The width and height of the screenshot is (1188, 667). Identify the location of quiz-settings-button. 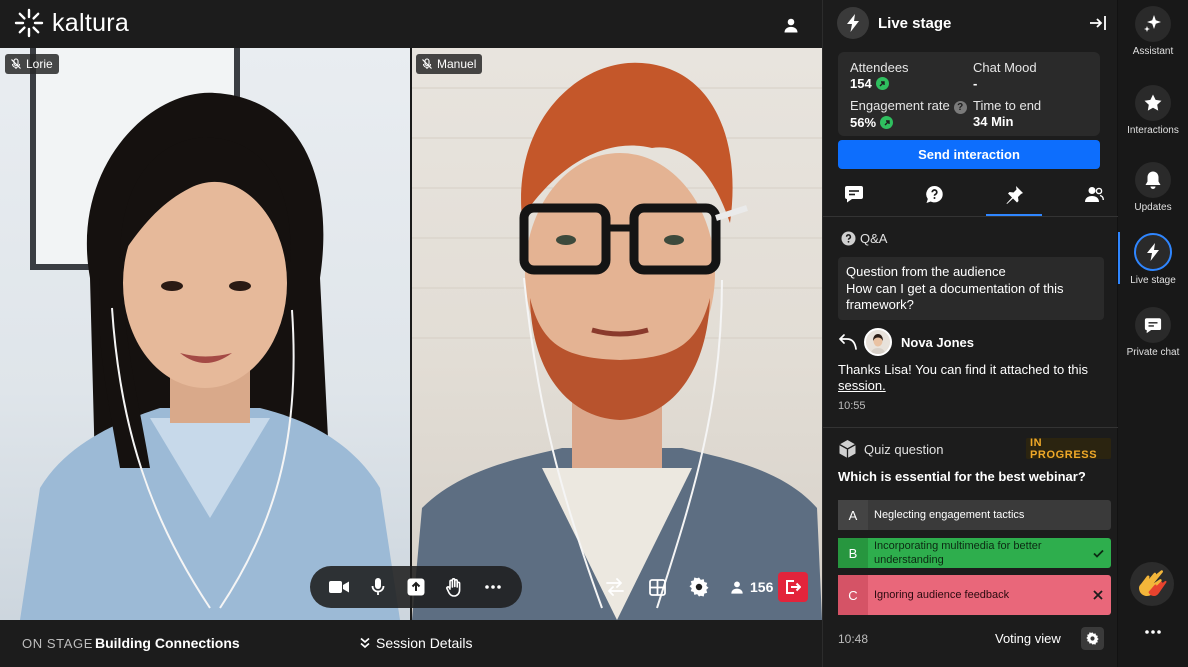
(1092, 638).